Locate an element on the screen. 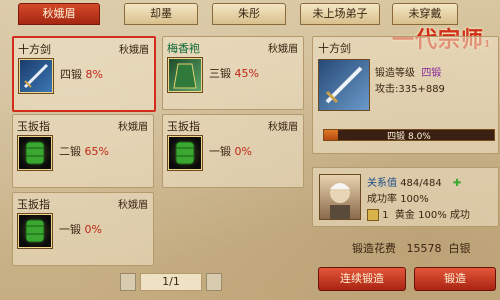 Image resolution: width=500 pixels, height=300 pixels. pager: 1/1 is located at coordinates (171, 282).